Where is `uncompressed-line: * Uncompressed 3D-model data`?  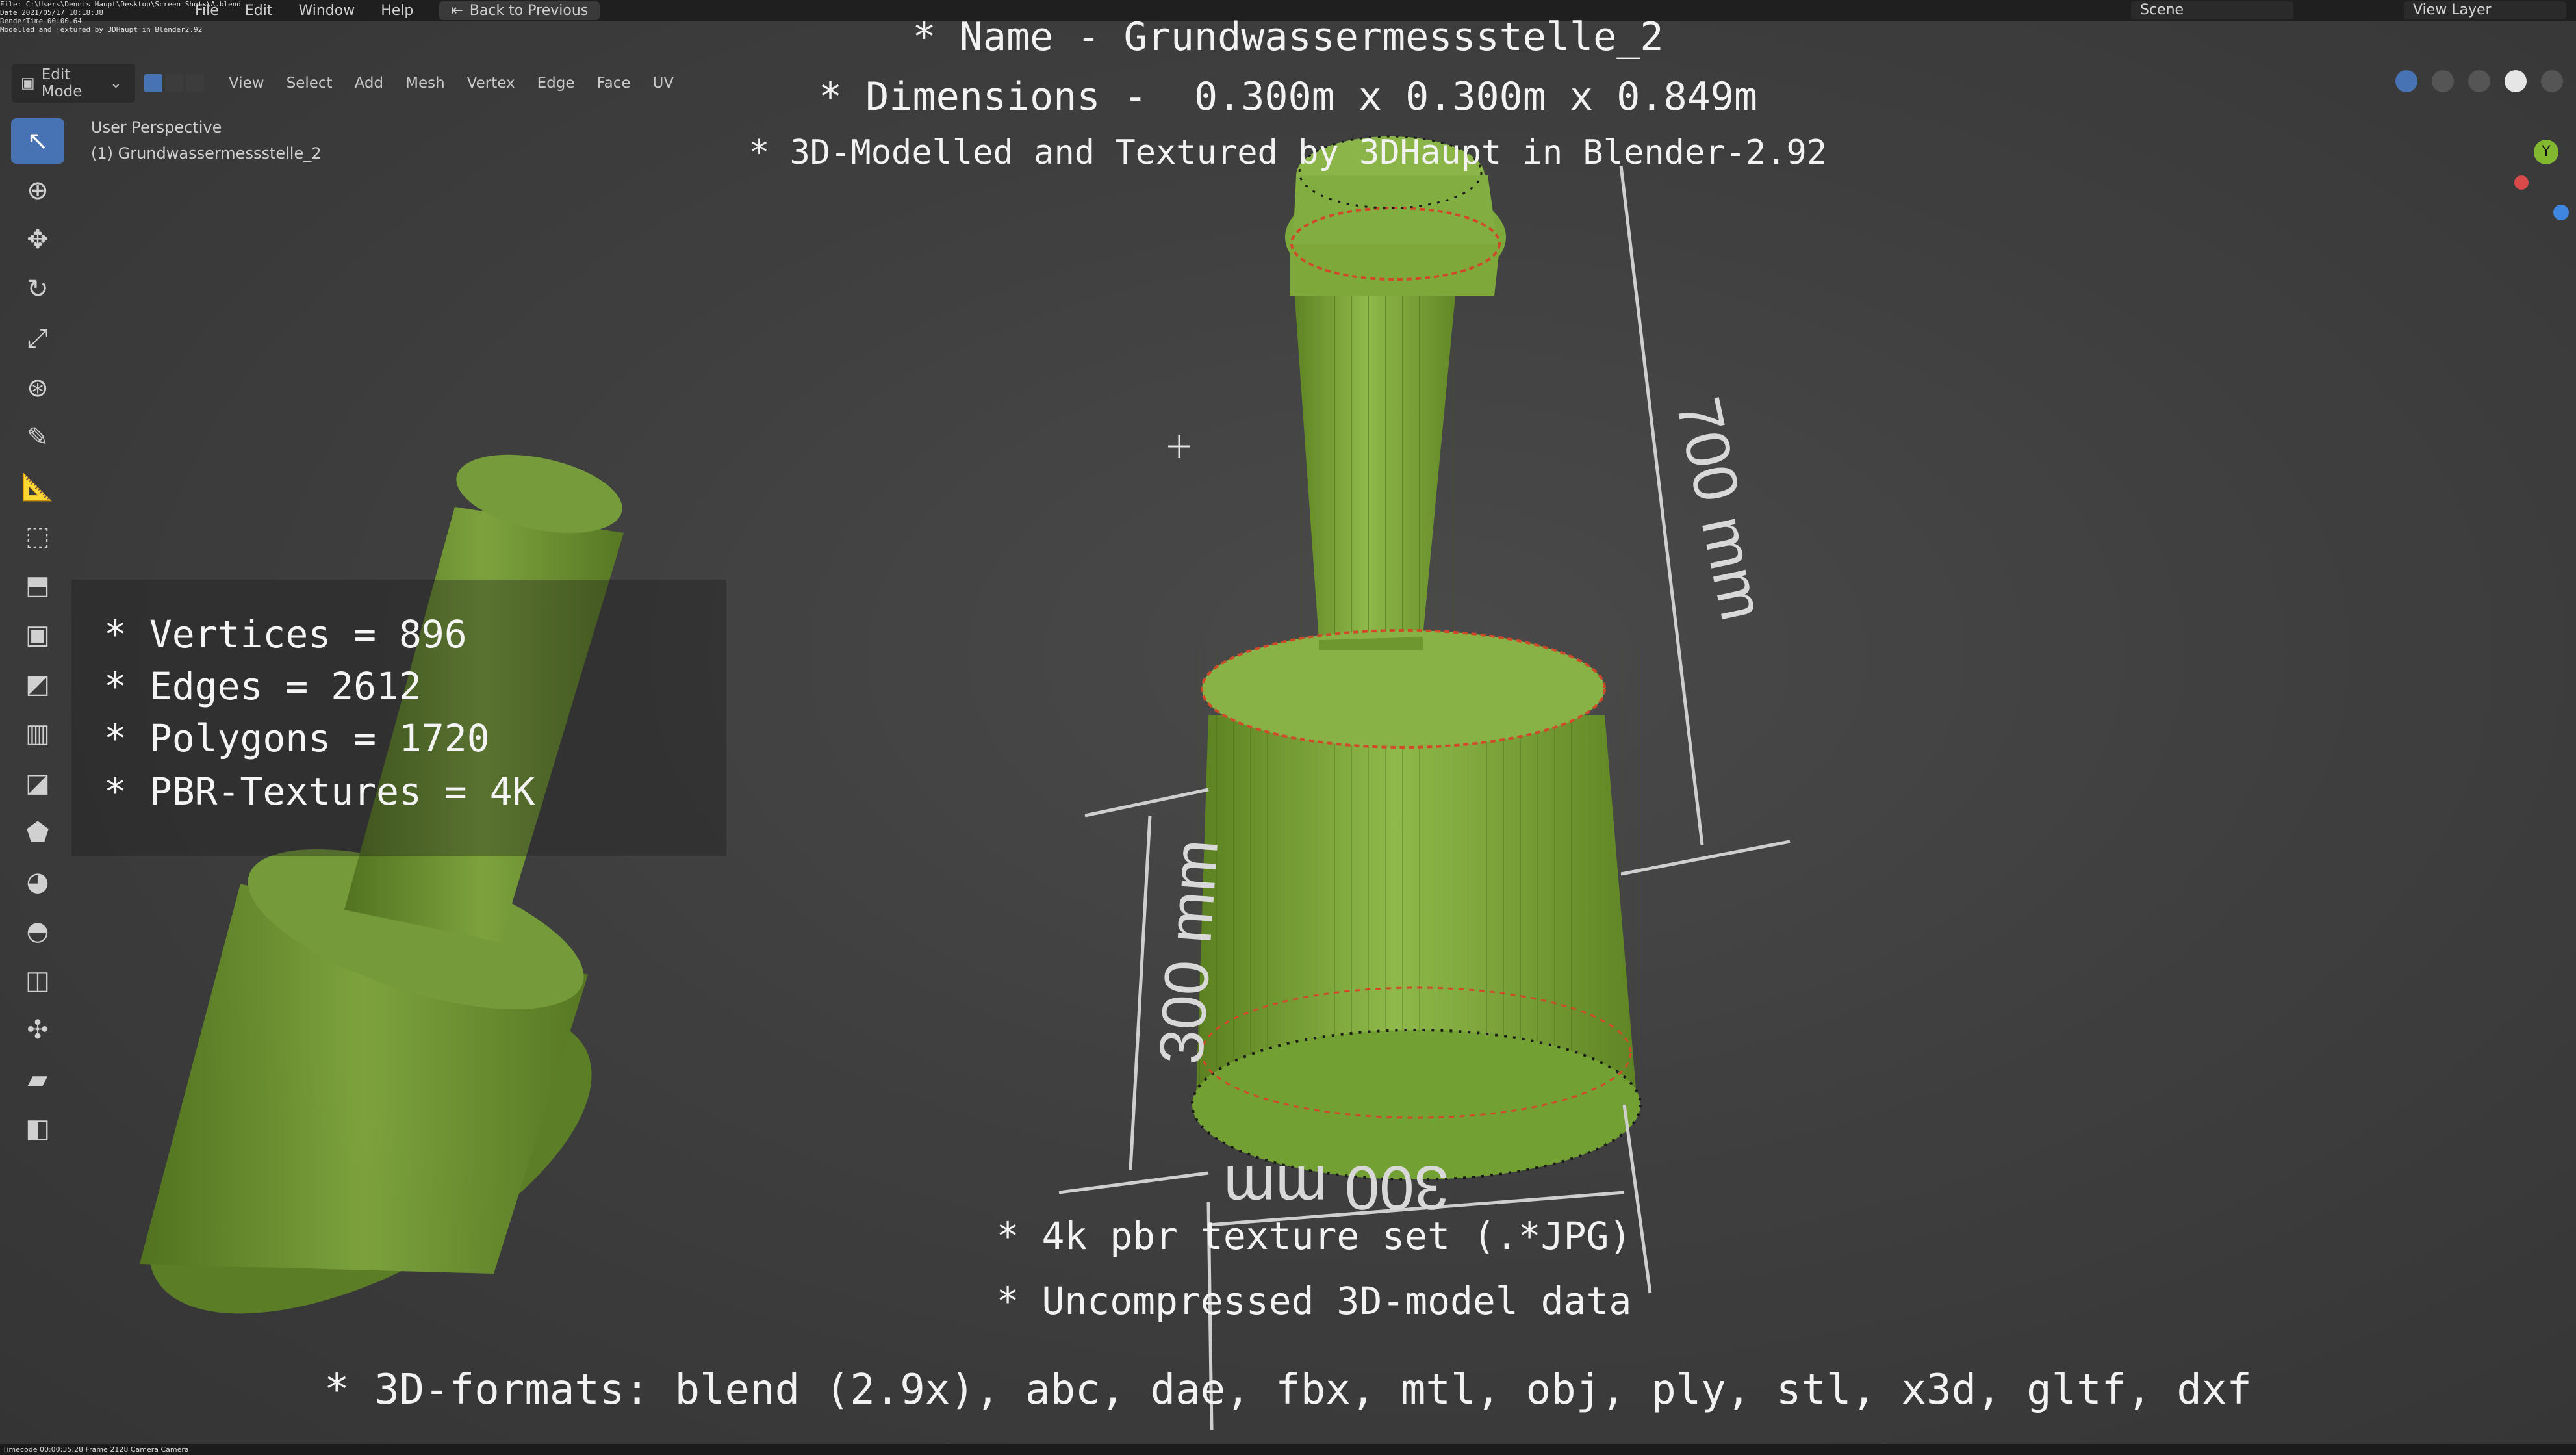
uncompressed-line: * Uncompressed 3D-model data is located at coordinates (1314, 1301).